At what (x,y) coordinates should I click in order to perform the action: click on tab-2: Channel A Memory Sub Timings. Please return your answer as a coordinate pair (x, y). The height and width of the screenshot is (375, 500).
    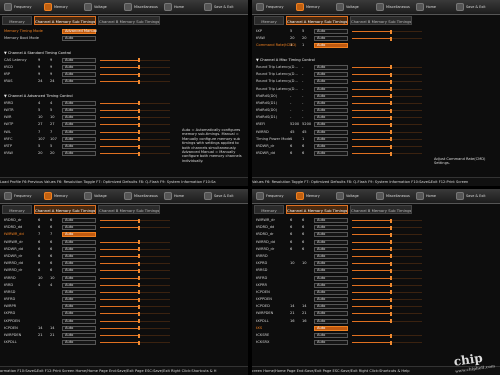
    Looking at the image, I should click on (65, 20).